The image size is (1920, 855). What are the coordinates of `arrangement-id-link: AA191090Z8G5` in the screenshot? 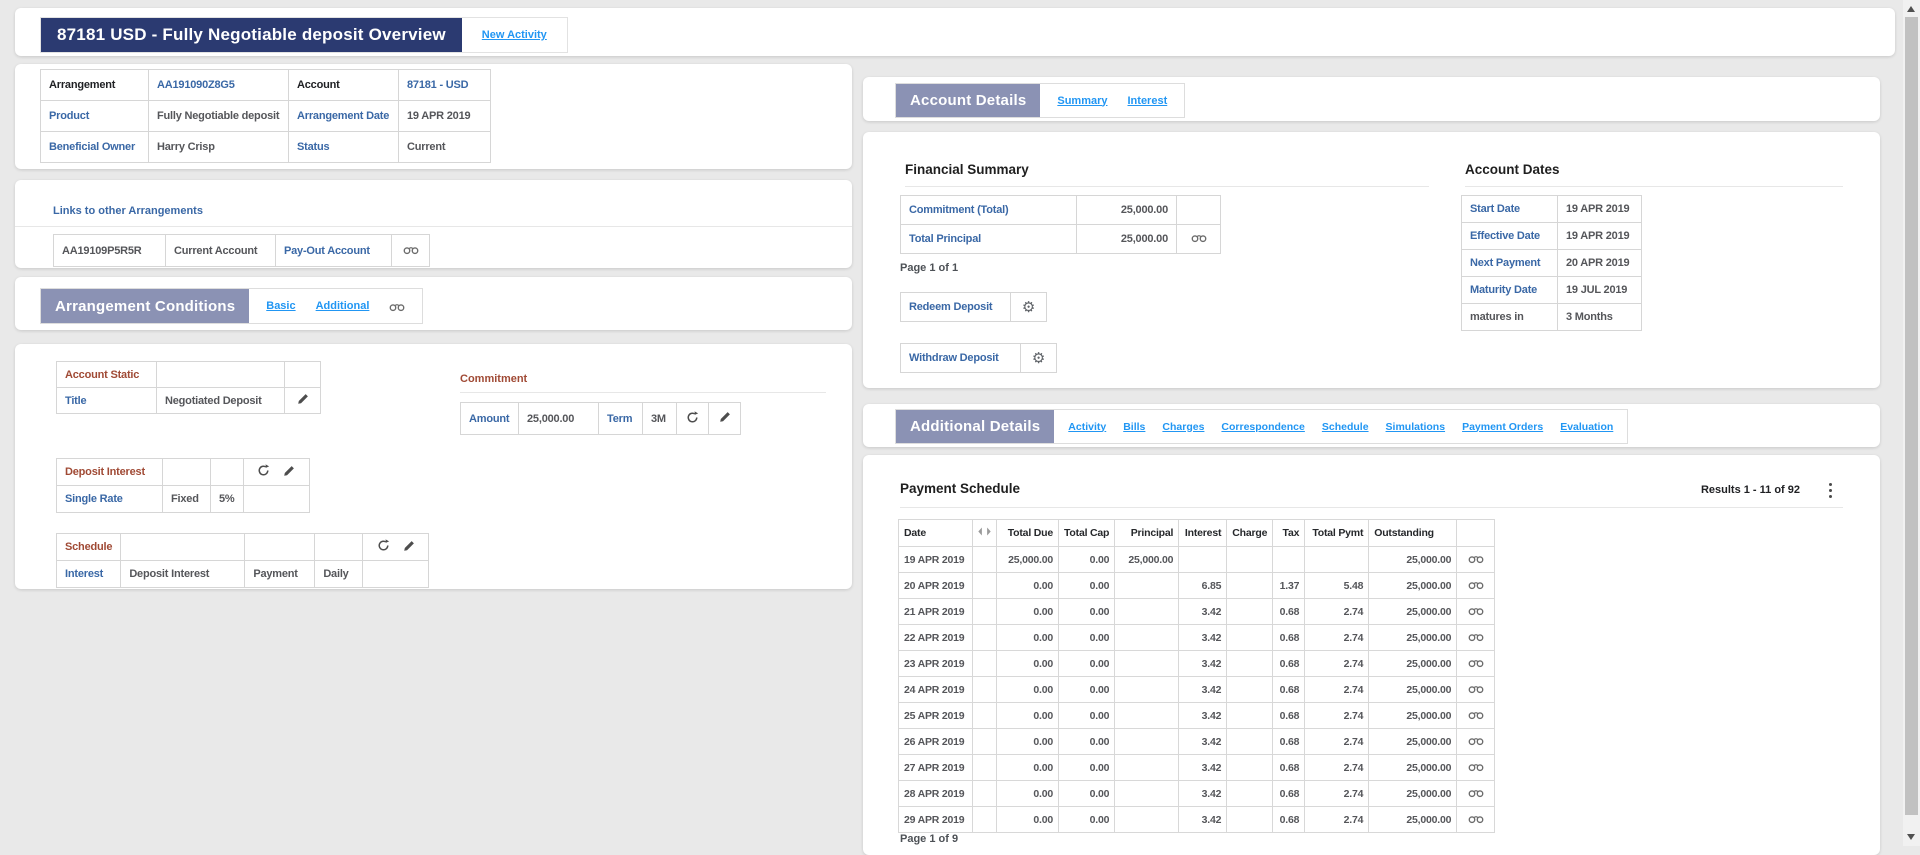 It's located at (218, 85).